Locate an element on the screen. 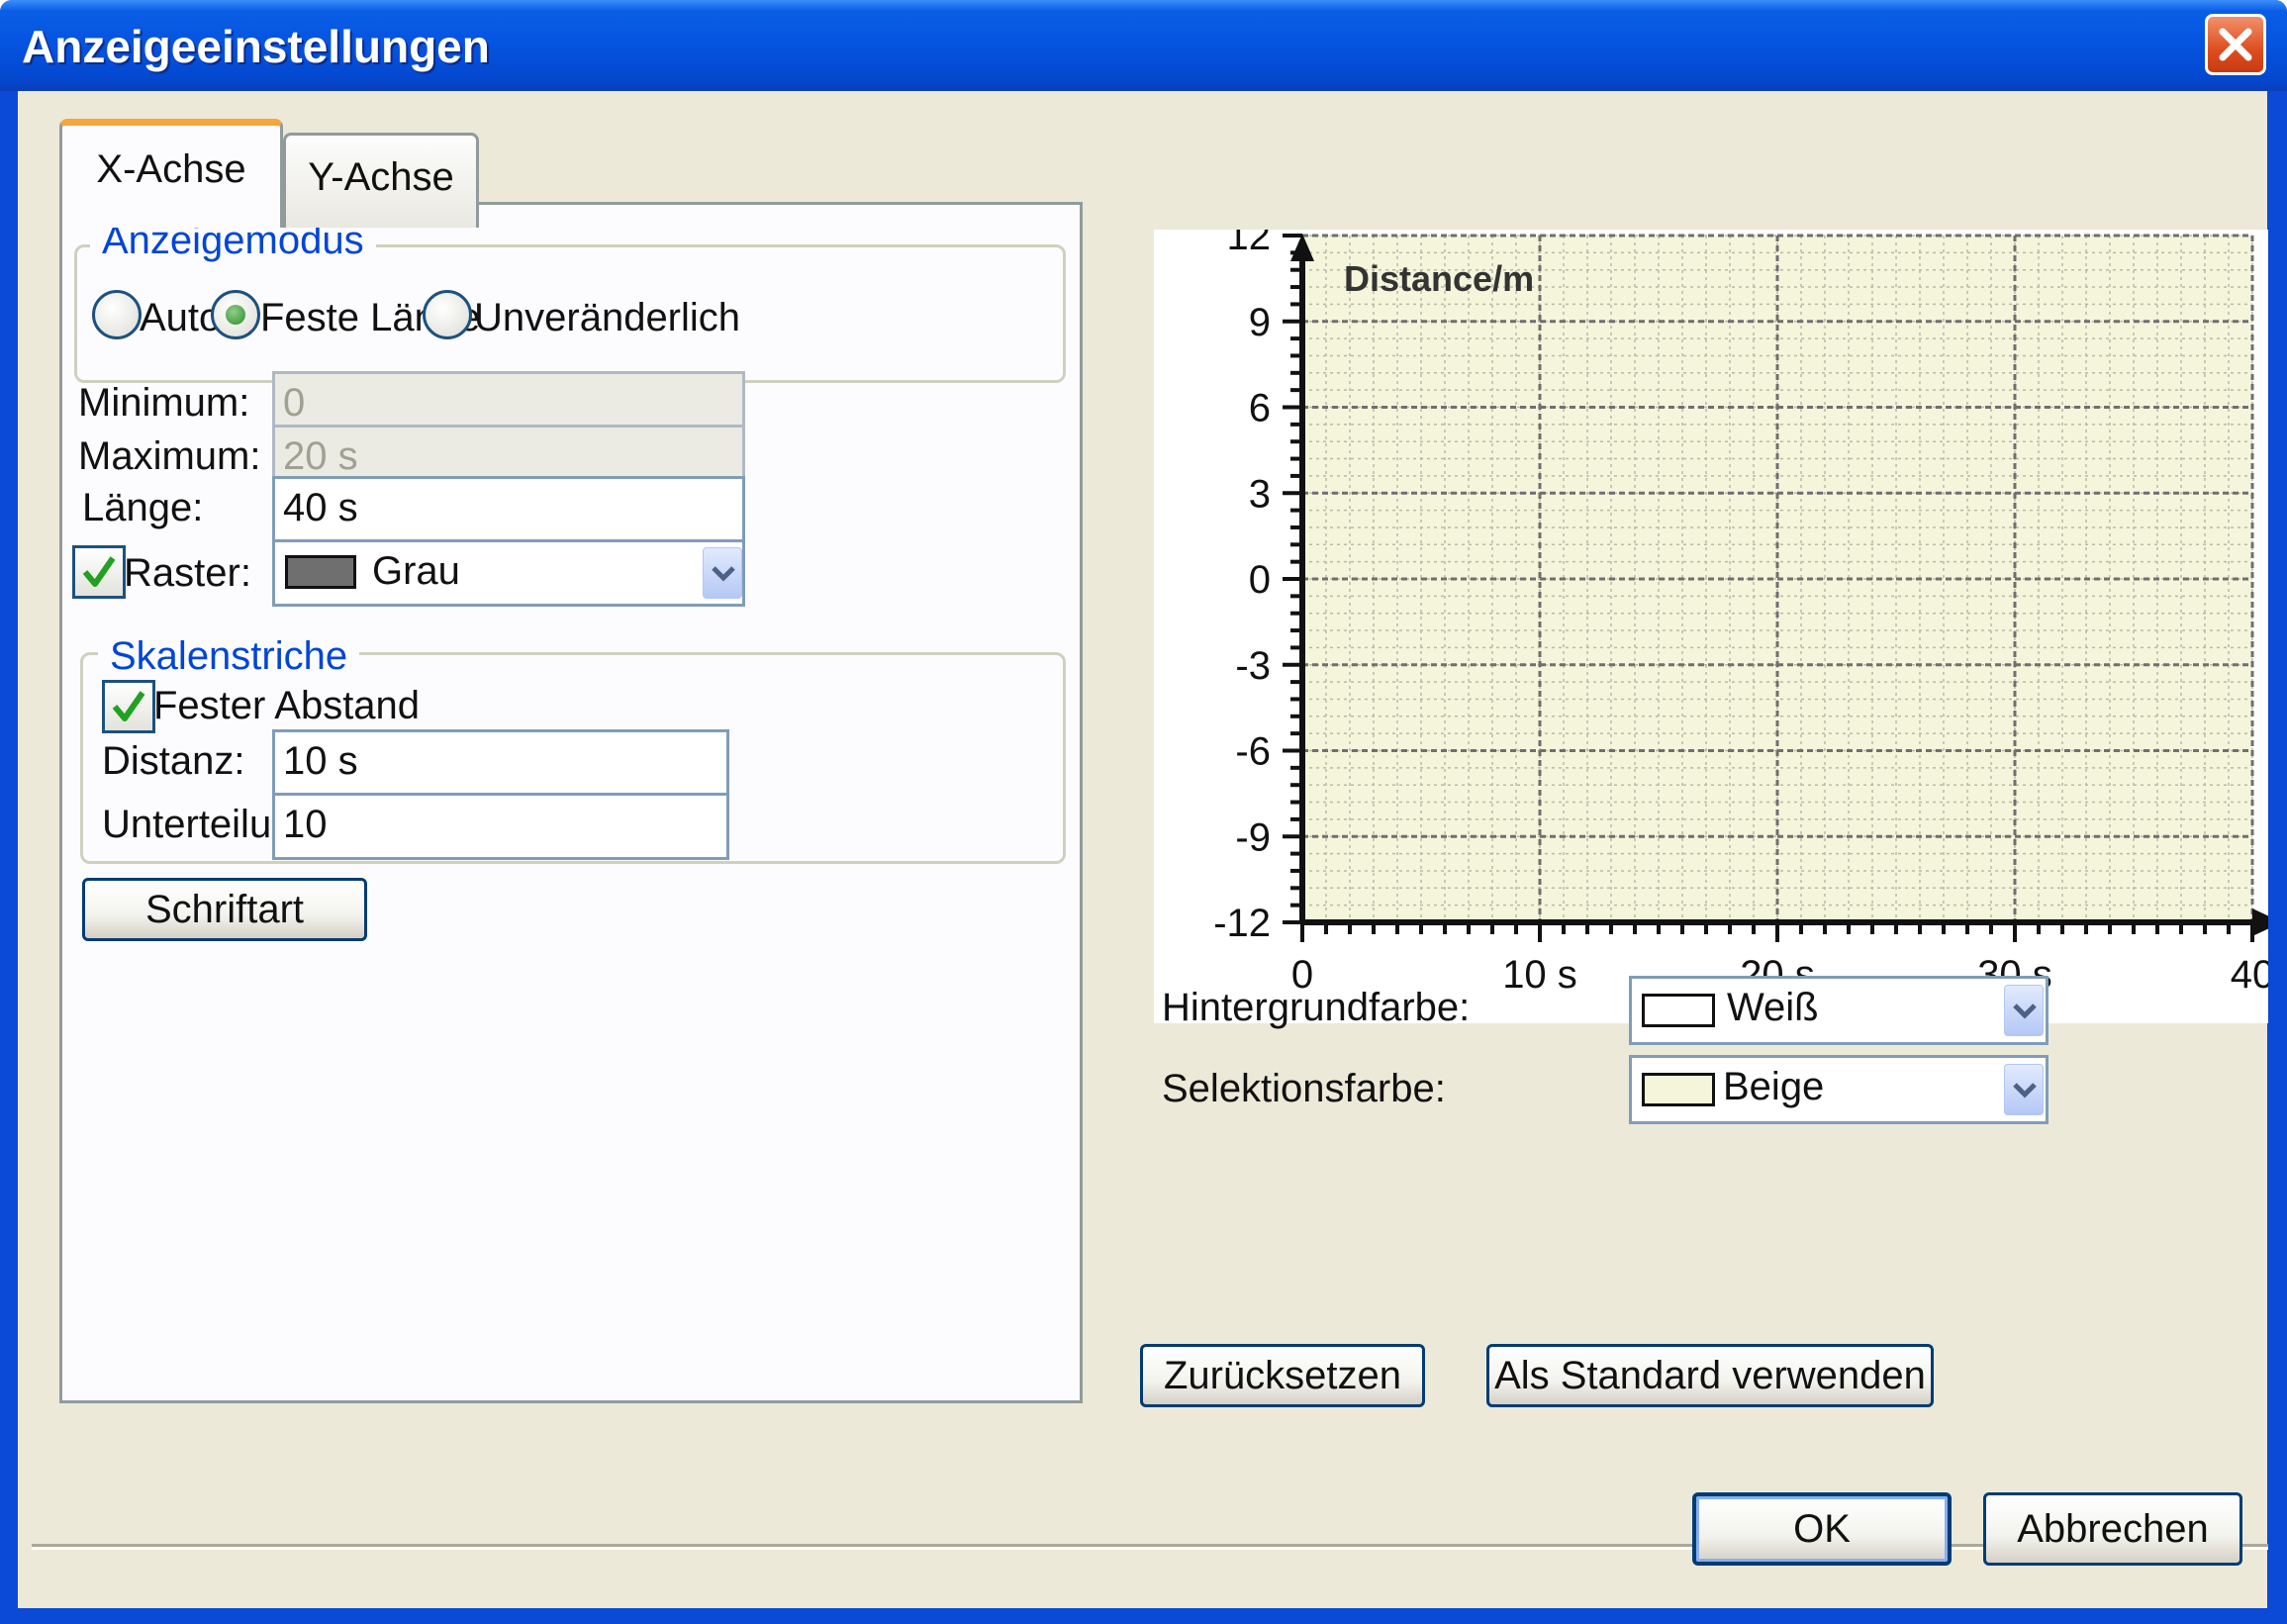  y-tick-label: 3 is located at coordinates (1260, 494).